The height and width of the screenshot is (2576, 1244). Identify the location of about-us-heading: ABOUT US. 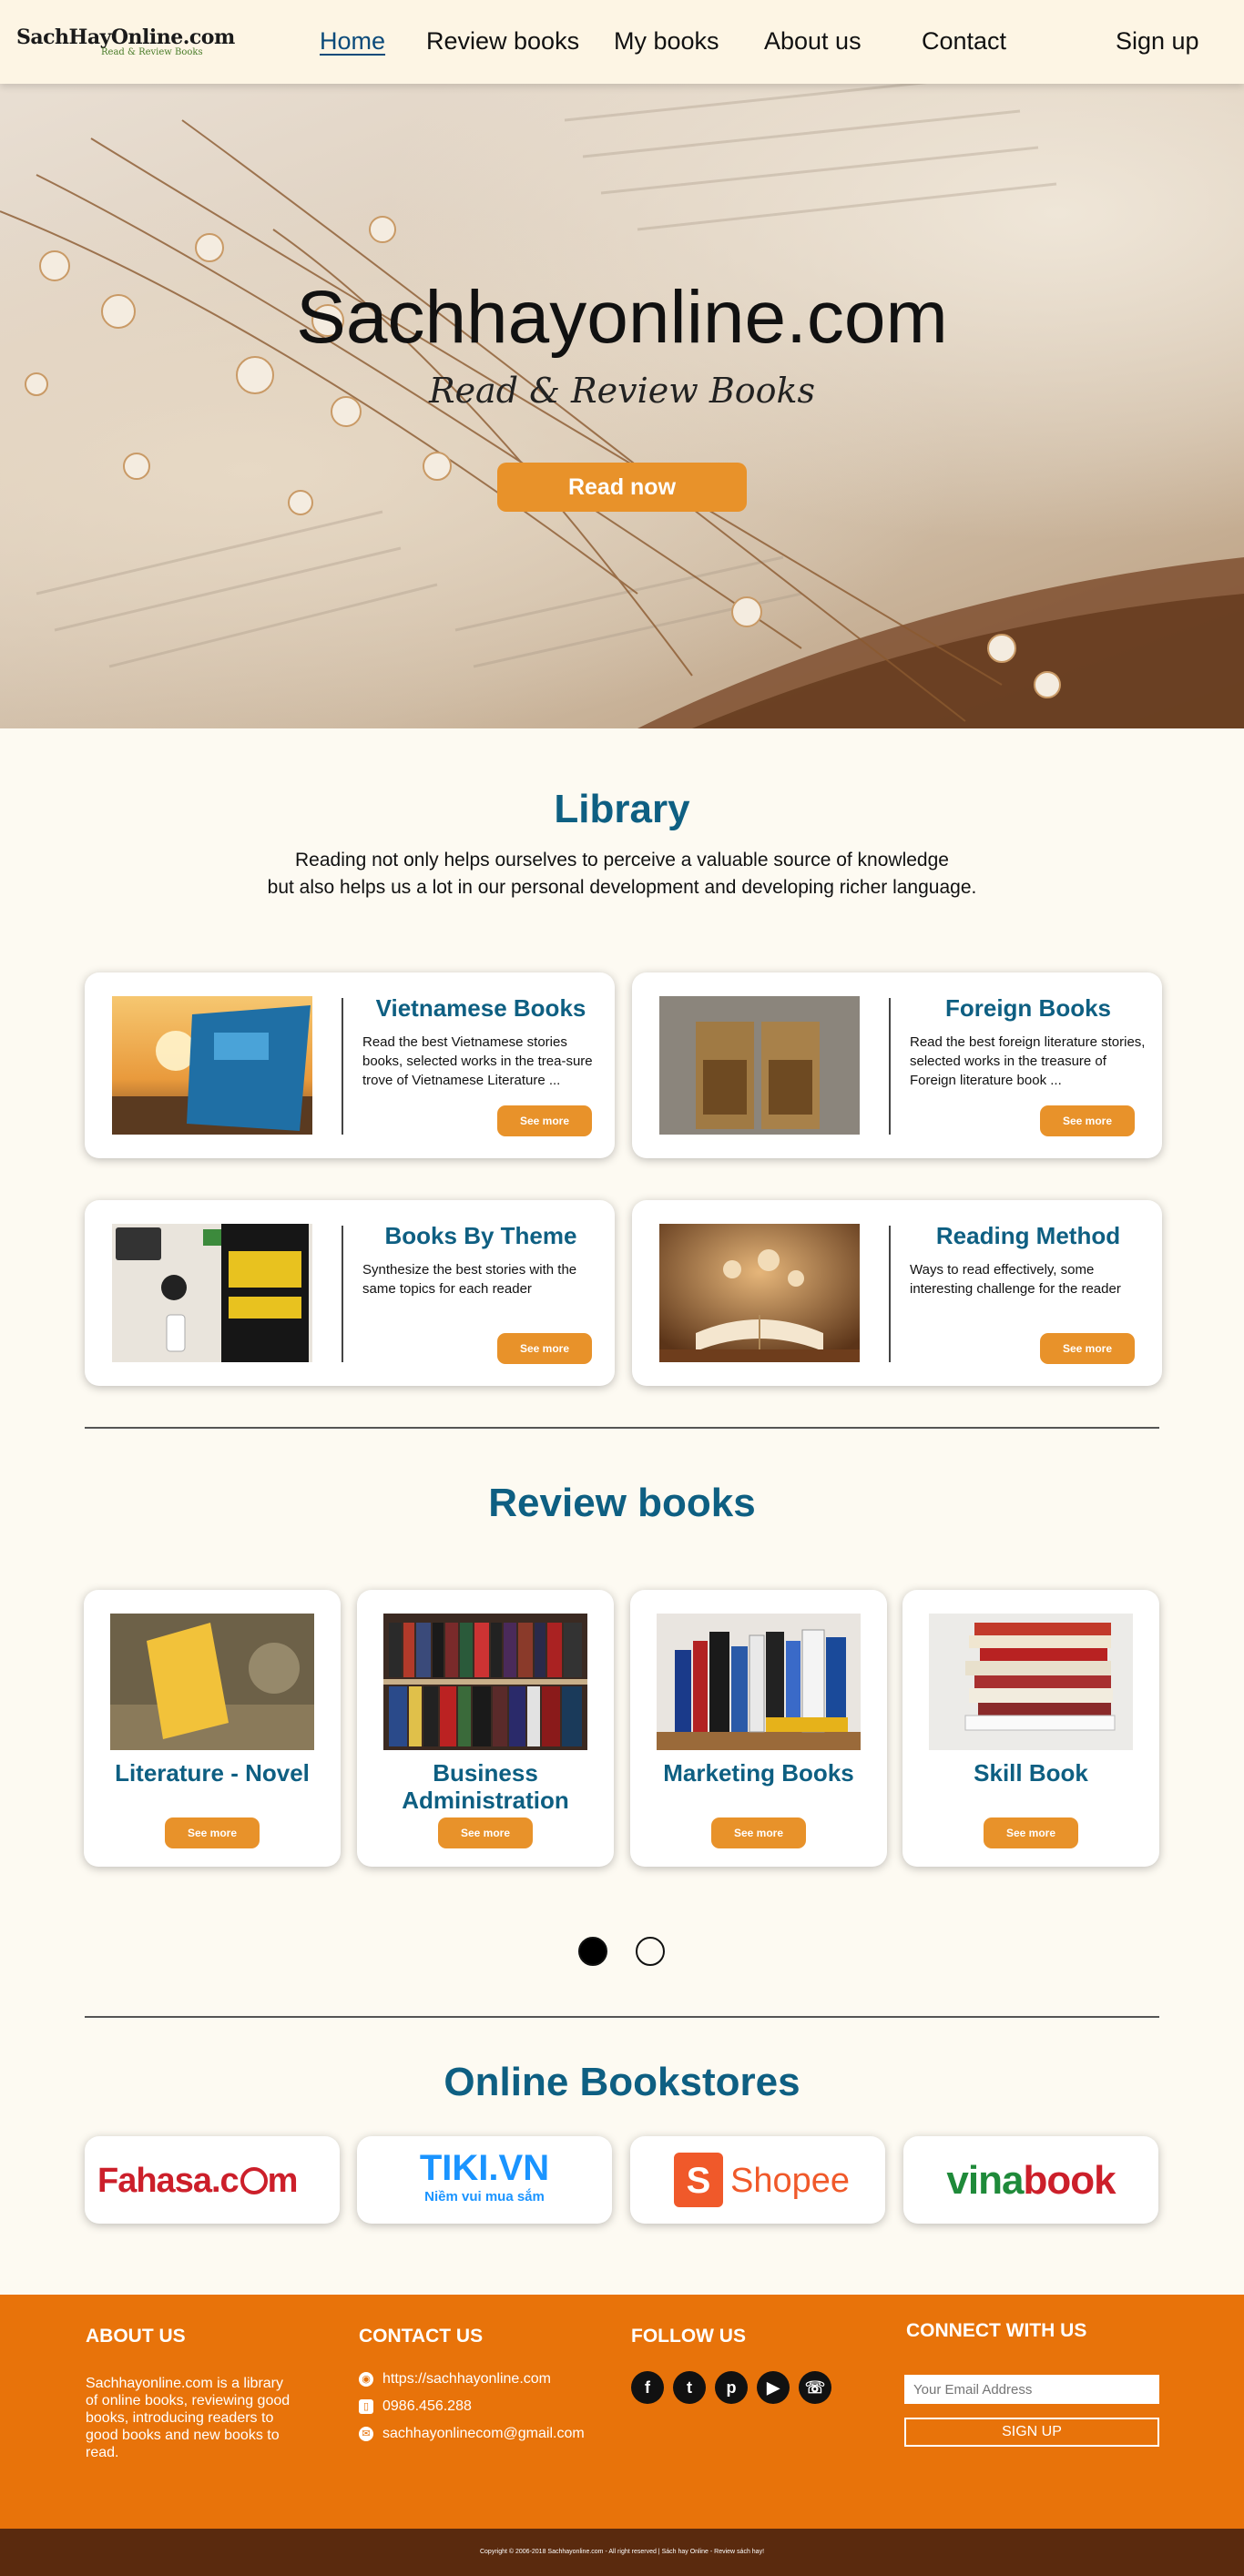
(136, 2336).